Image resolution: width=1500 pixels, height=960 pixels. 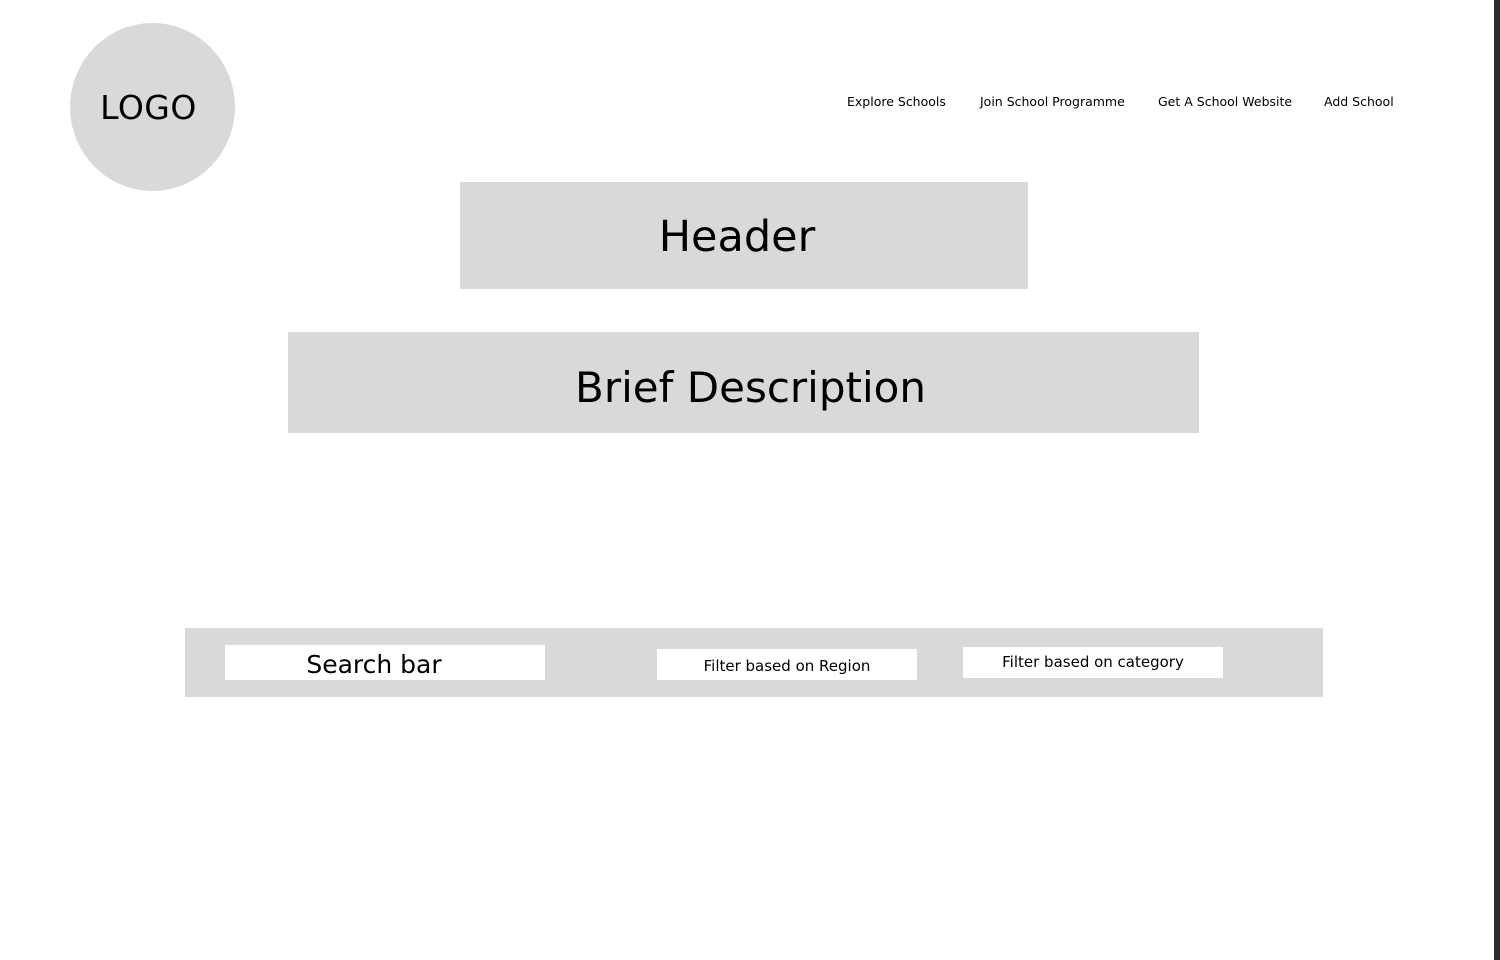 I want to click on search-input, so click(x=385, y=662).